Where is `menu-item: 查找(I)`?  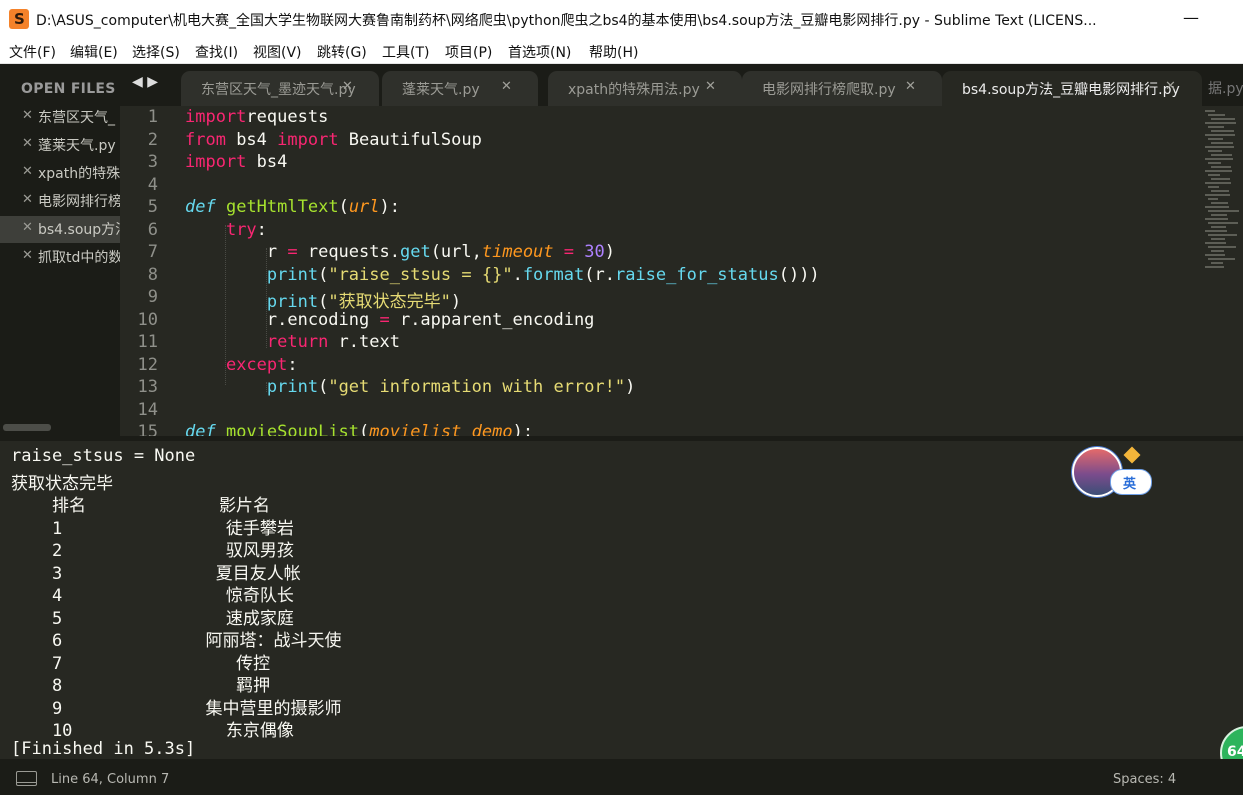
menu-item: 查找(I) is located at coordinates (216, 52).